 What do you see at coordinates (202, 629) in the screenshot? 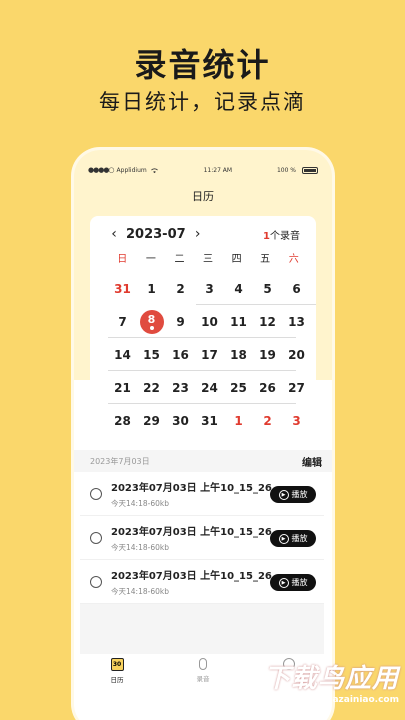
I see `list-empty-area` at bounding box center [202, 629].